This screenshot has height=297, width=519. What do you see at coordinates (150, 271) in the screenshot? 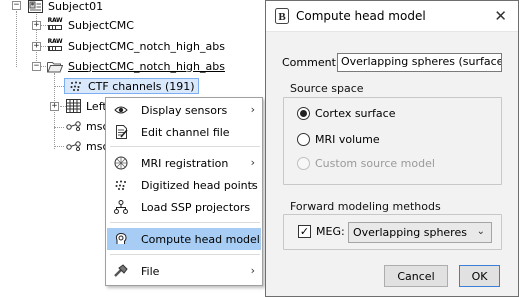
I see `menu-item-label: File` at bounding box center [150, 271].